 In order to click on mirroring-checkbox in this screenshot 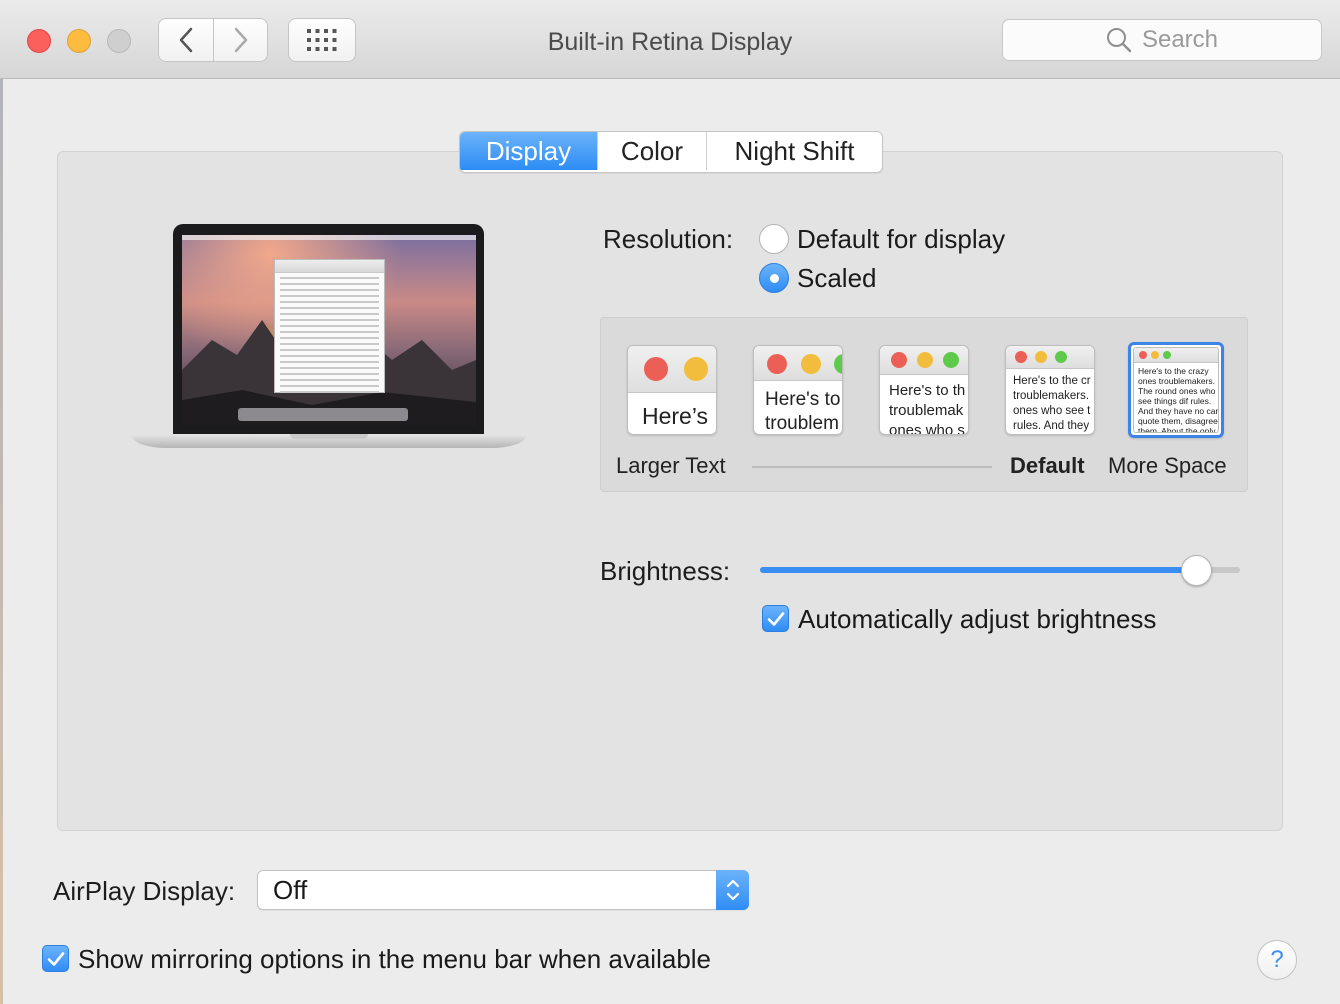, I will do `click(55, 958)`.